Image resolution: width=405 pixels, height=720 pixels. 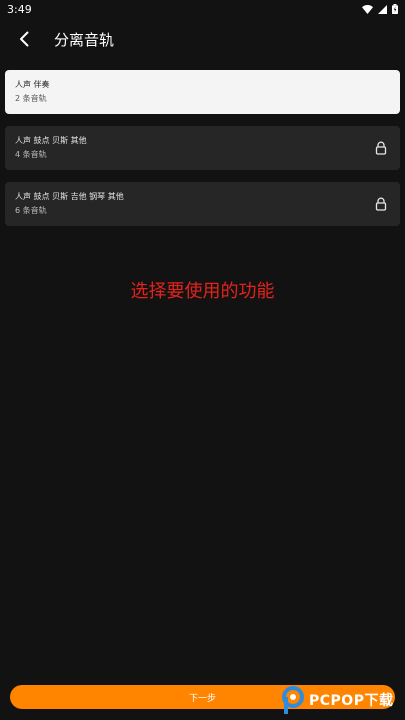 What do you see at coordinates (51, 140) in the screenshot?
I see `option-title: 人声 鼓点 贝斯 其他` at bounding box center [51, 140].